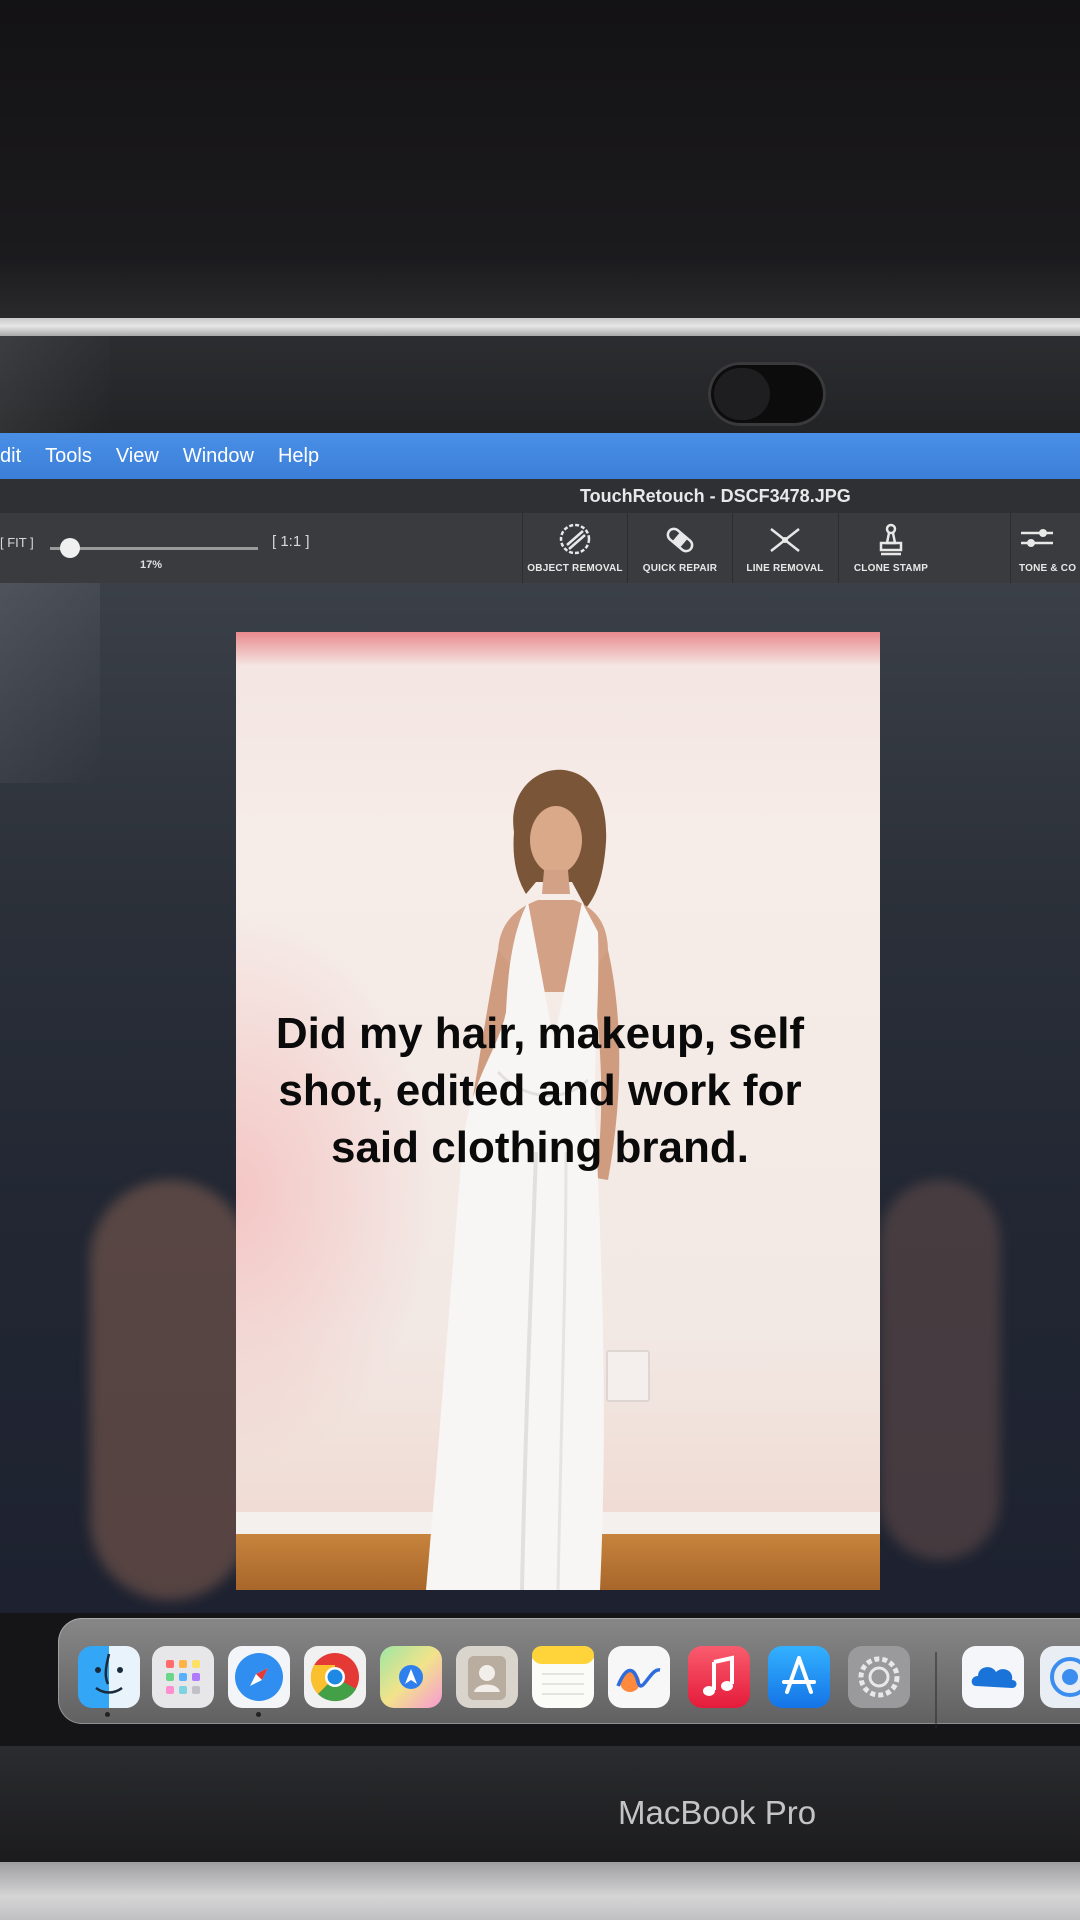 The height and width of the screenshot is (1920, 1080). Describe the element at coordinates (17, 542) in the screenshot. I see `fit-button: [ FIT ]` at that location.